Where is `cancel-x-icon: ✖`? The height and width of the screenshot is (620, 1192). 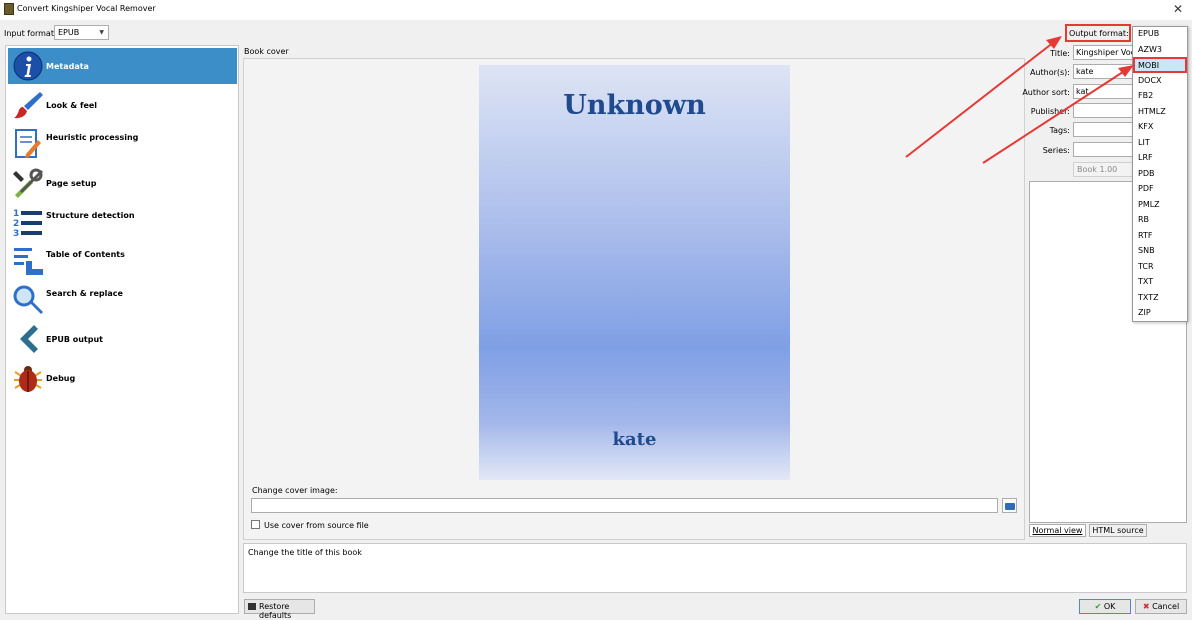 cancel-x-icon: ✖ is located at coordinates (1146, 606).